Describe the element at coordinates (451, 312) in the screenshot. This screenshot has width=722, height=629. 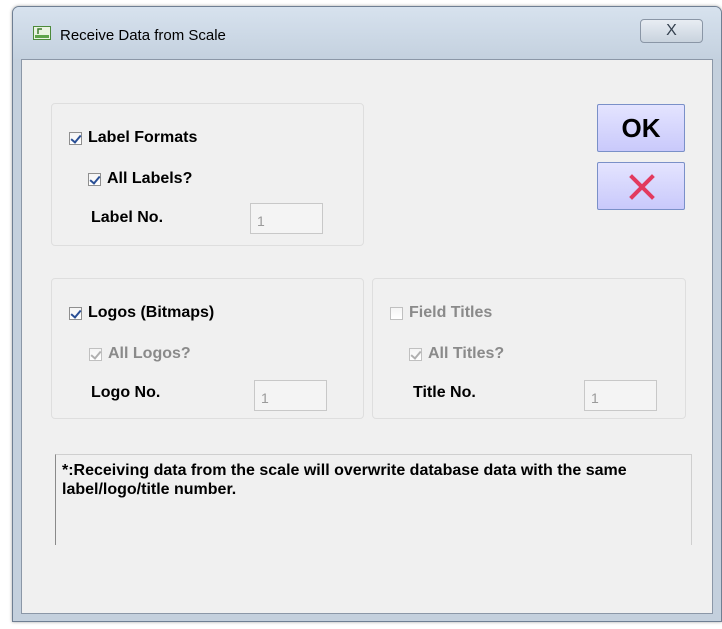
I see `field-titles-label: Field Titles` at that location.